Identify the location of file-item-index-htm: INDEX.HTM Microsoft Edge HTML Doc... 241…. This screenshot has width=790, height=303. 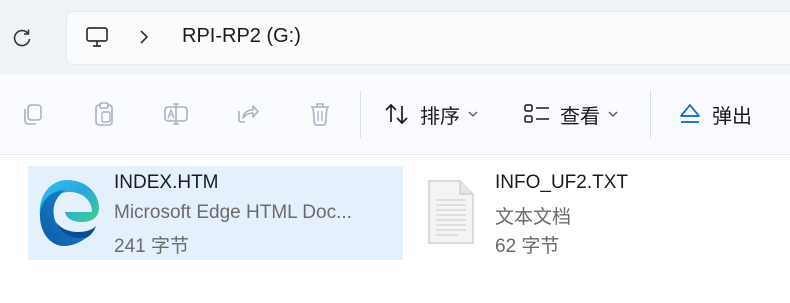
(215, 213).